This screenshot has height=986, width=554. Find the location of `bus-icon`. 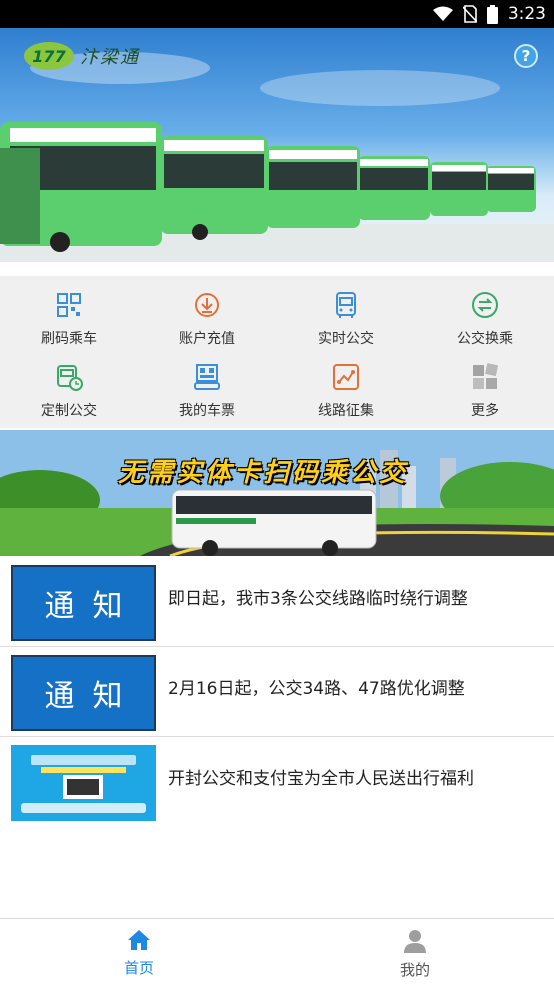

bus-icon is located at coordinates (346, 305).